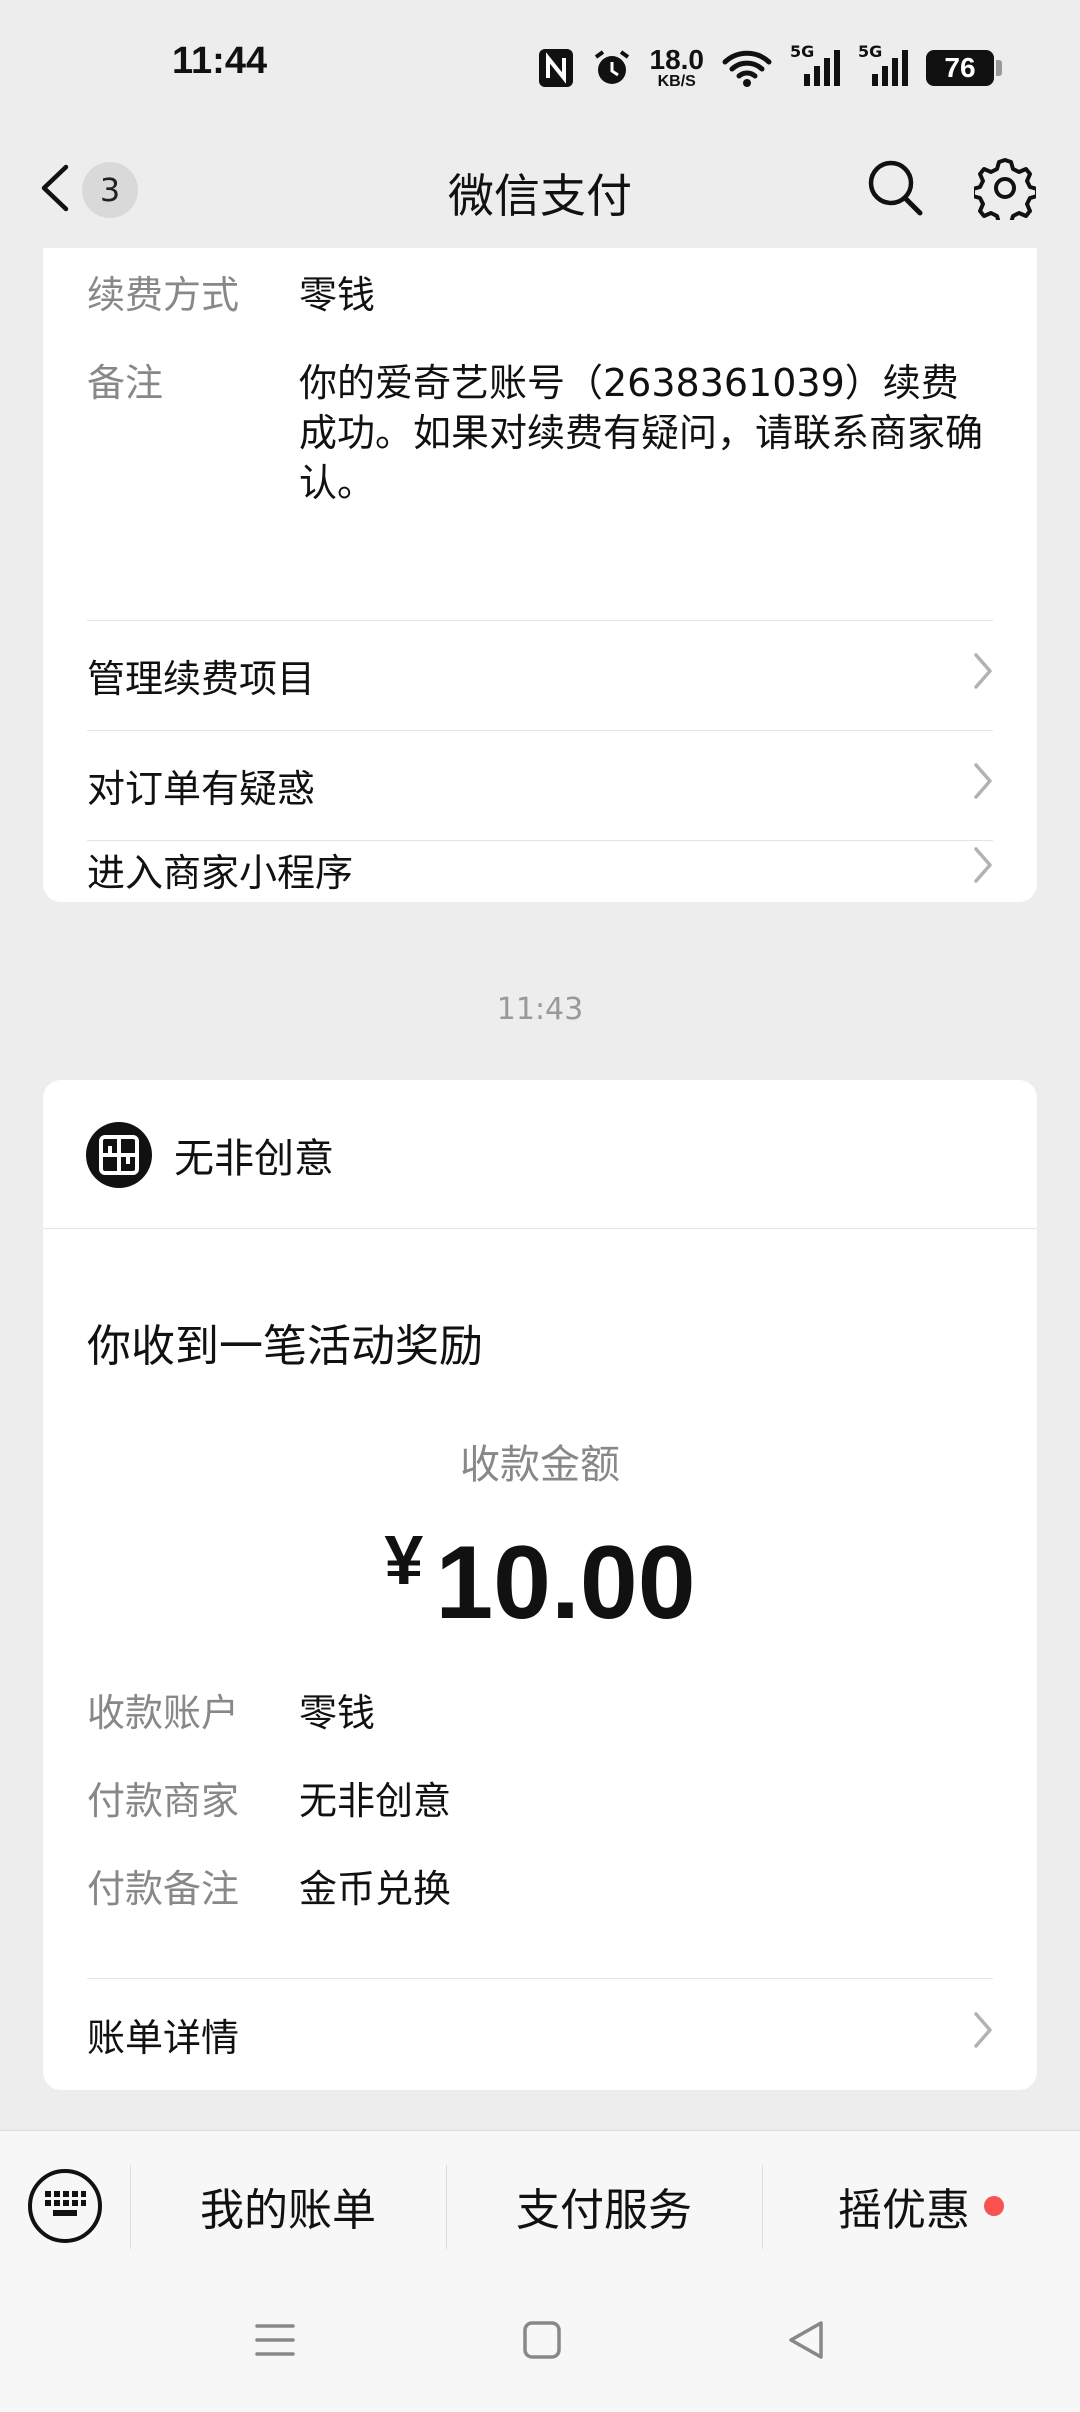  I want to click on amount-value: ¥10.00, so click(540, 1581).